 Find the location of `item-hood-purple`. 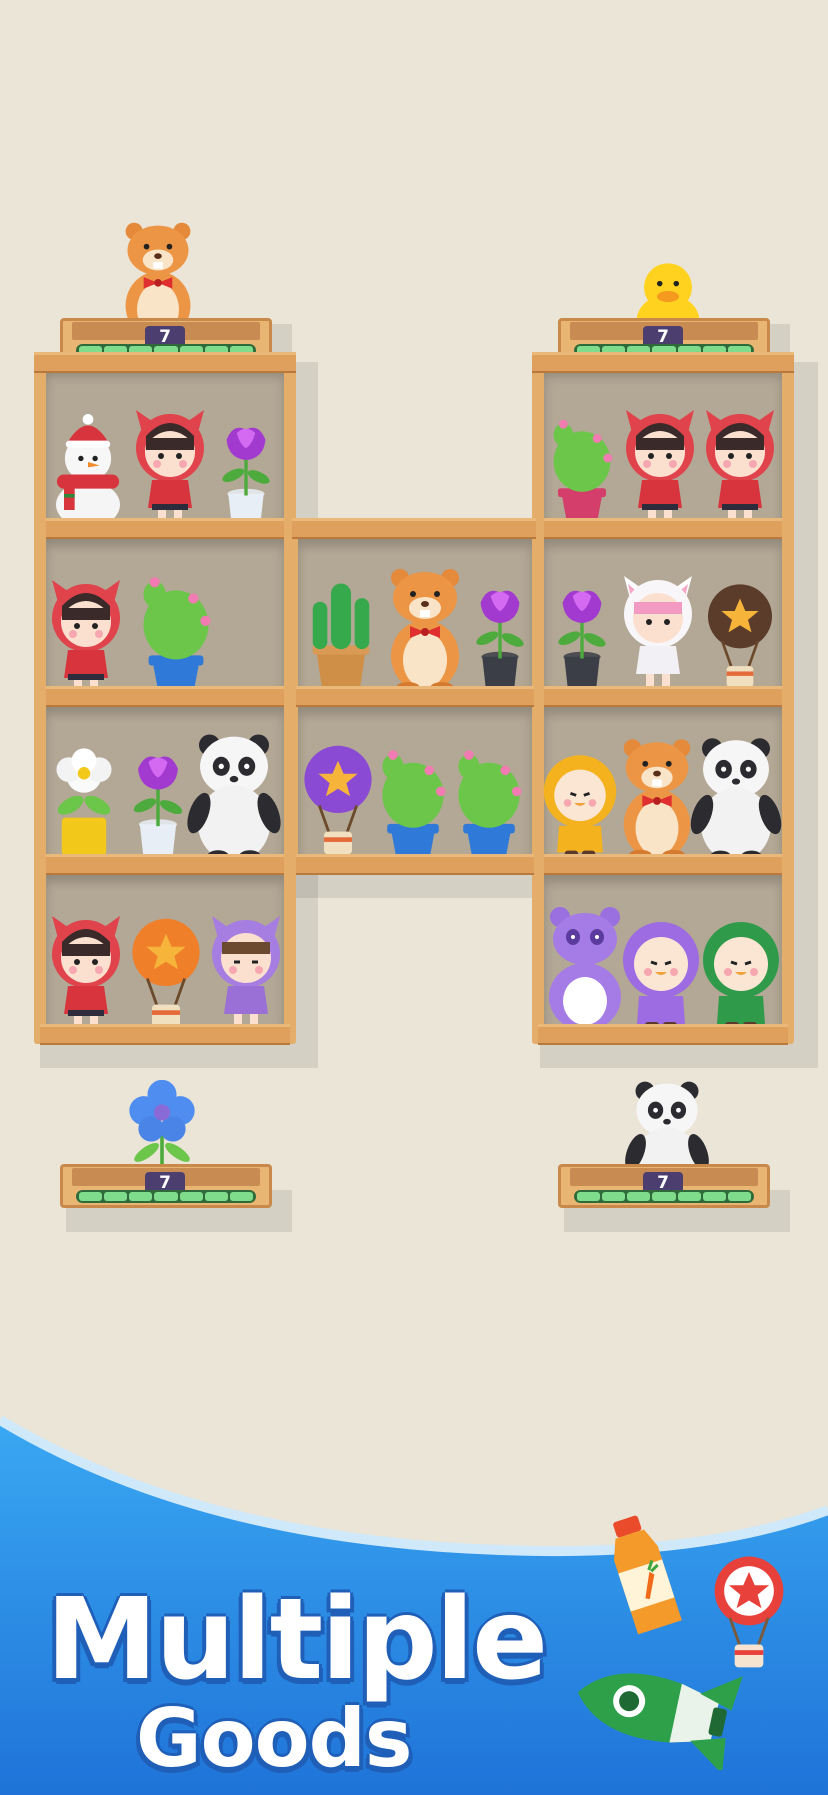

item-hood-purple is located at coordinates (661, 968).